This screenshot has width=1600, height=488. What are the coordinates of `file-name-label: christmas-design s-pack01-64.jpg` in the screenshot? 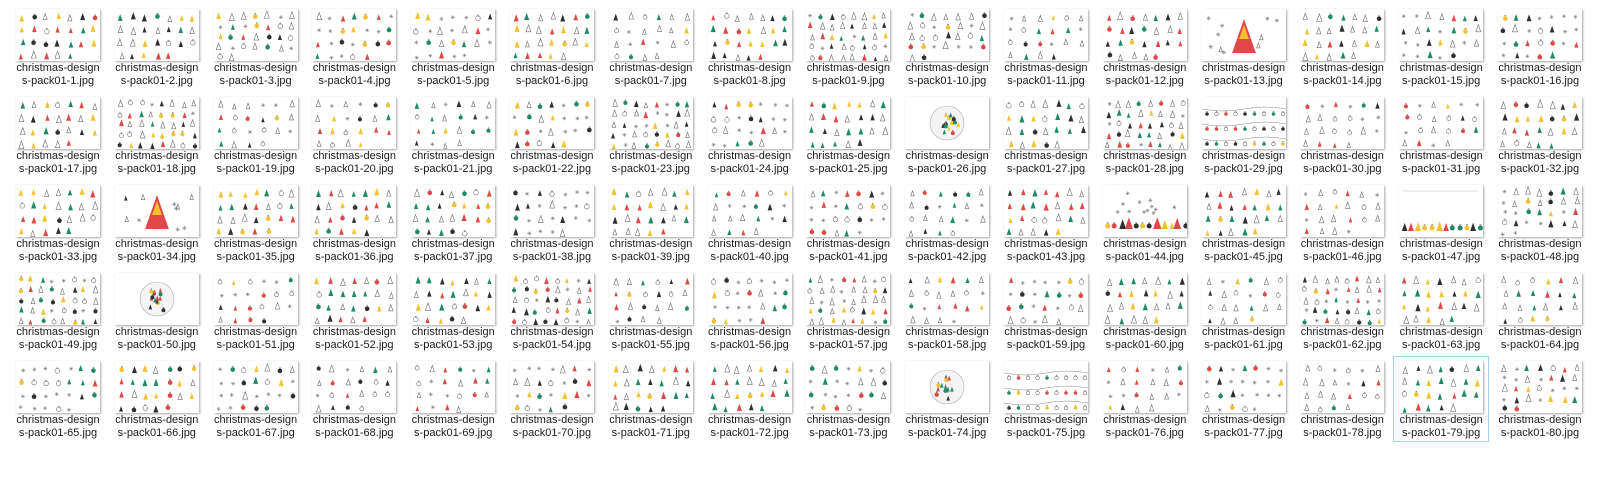 It's located at (1540, 339).